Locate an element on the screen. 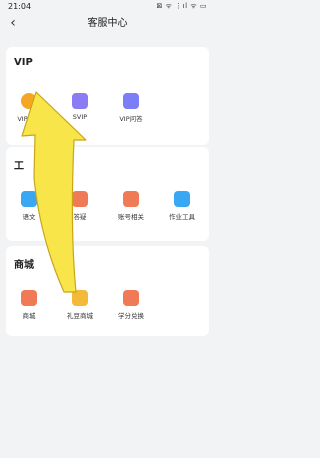  gift-bean-mall-item: 礼豆商城 is located at coordinates (80, 305).